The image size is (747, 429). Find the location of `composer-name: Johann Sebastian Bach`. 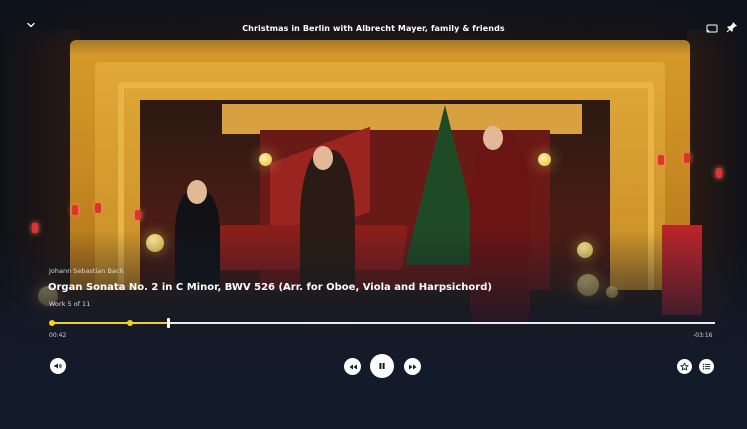

composer-name: Johann Sebastian Bach is located at coordinates (86, 271).